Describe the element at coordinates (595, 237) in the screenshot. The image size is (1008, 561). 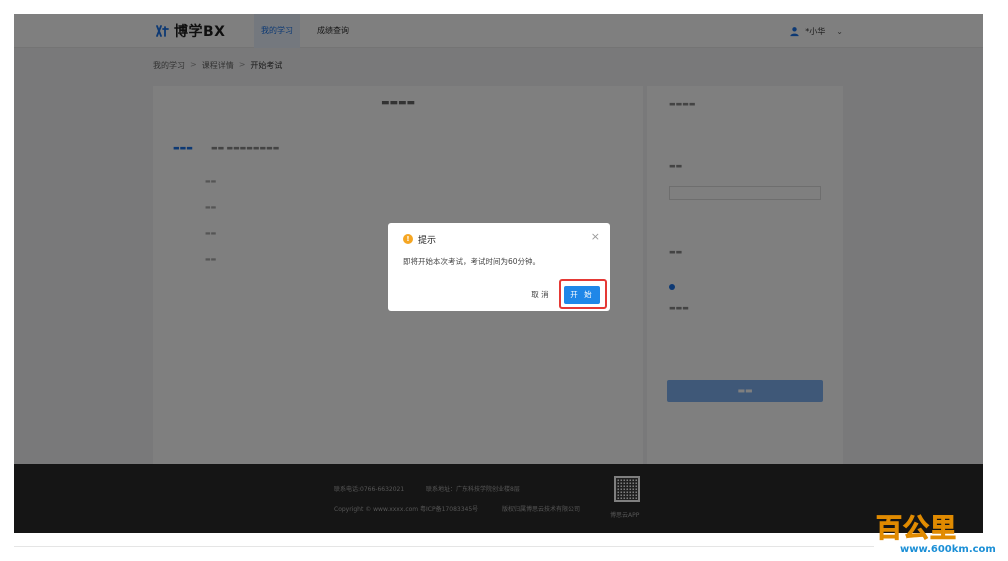
I see `close-icon: ×` at that location.